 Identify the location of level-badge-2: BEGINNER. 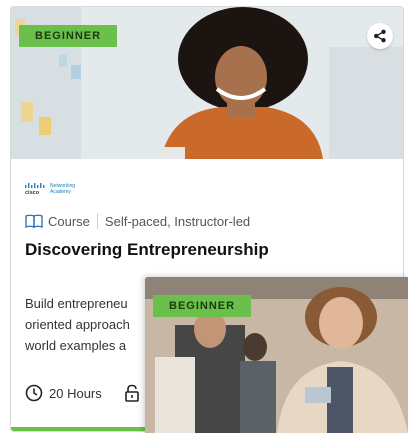
(202, 306).